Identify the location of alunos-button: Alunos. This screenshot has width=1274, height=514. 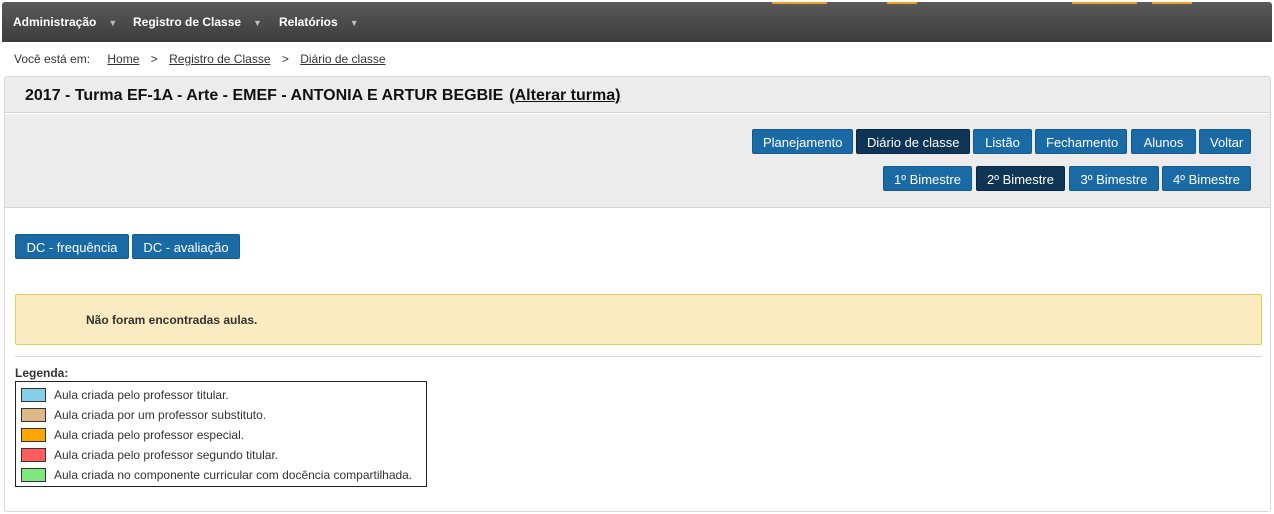
(1163, 141).